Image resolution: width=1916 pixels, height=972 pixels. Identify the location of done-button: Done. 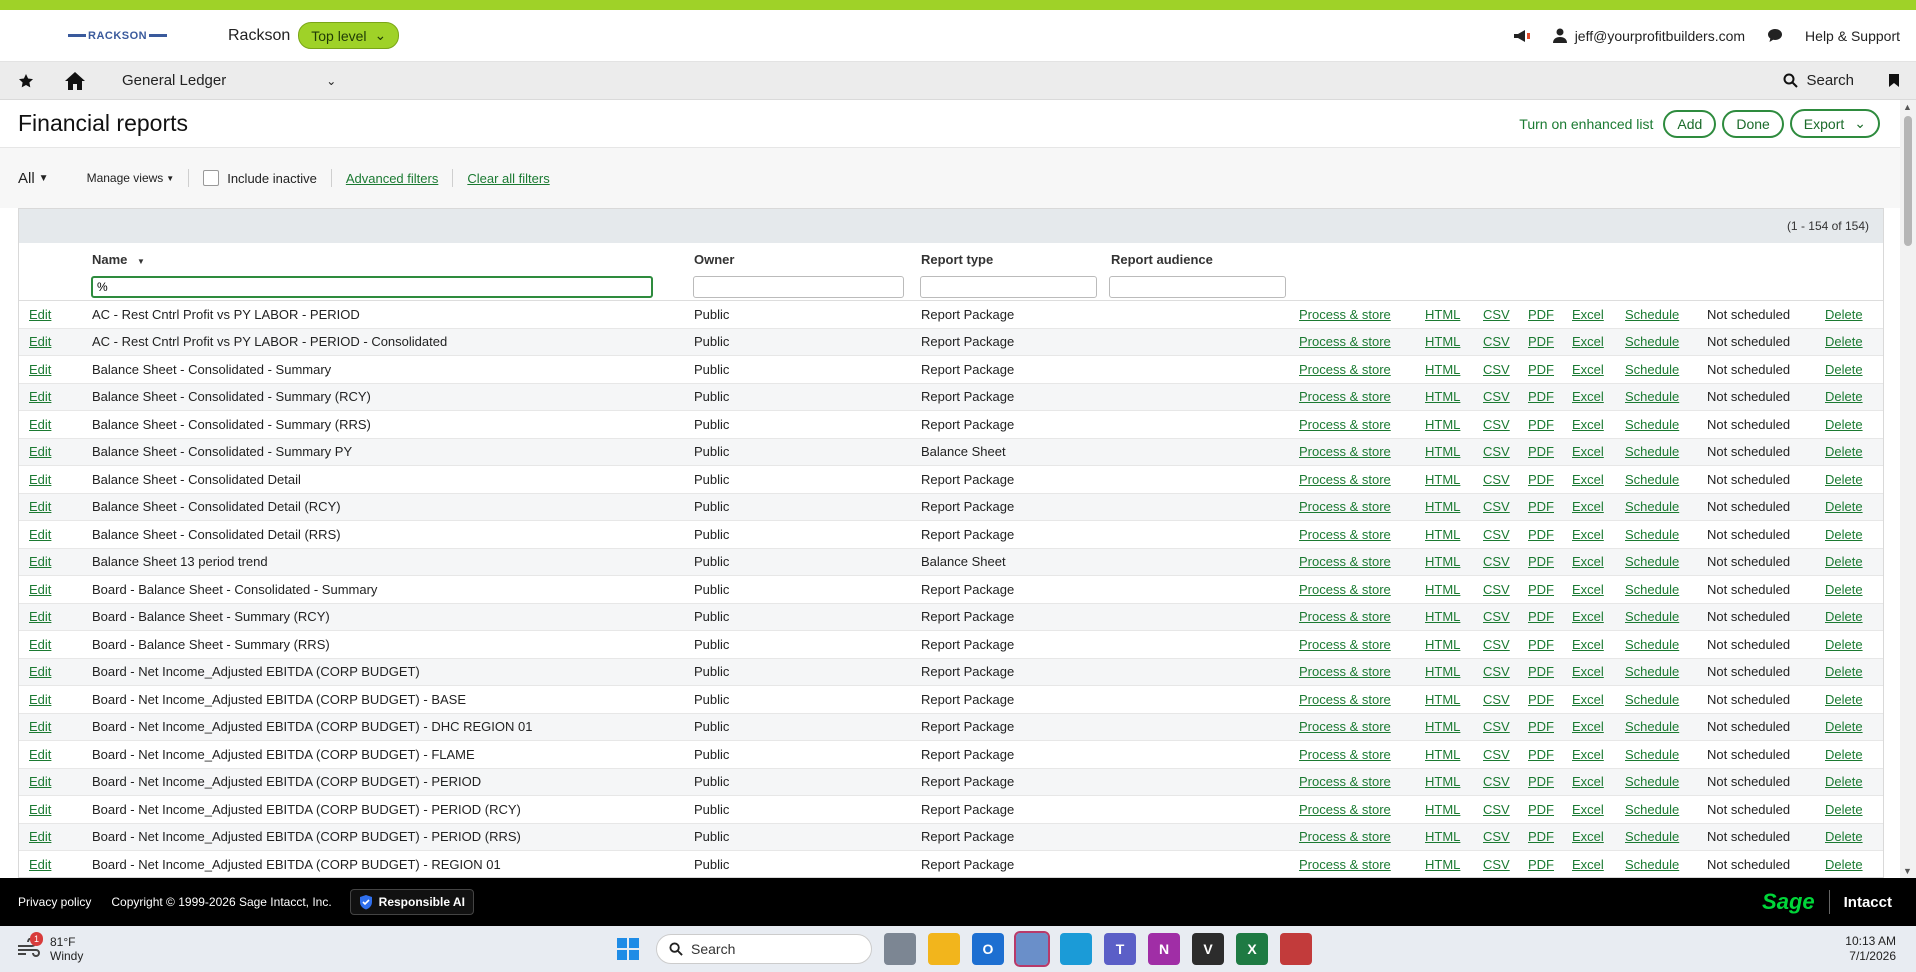
(1753, 123).